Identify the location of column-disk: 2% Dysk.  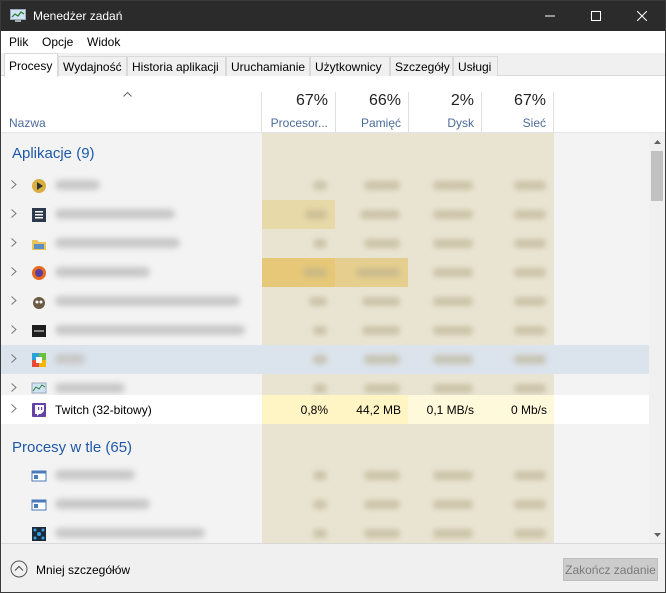
(444, 112).